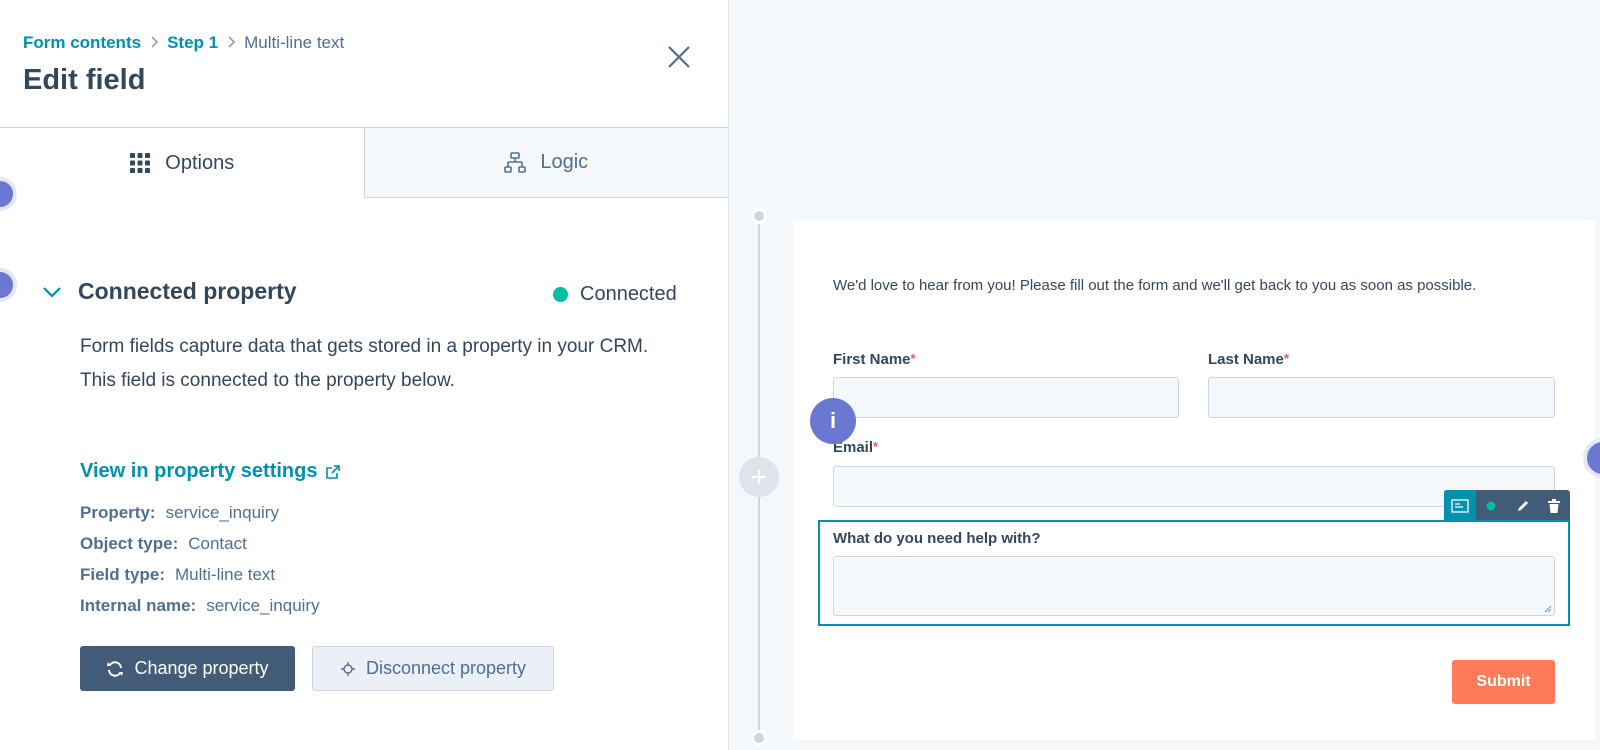 The width and height of the screenshot is (1600, 750). Describe the element at coordinates (1503, 682) in the screenshot. I see `submit-button: Submit` at that location.